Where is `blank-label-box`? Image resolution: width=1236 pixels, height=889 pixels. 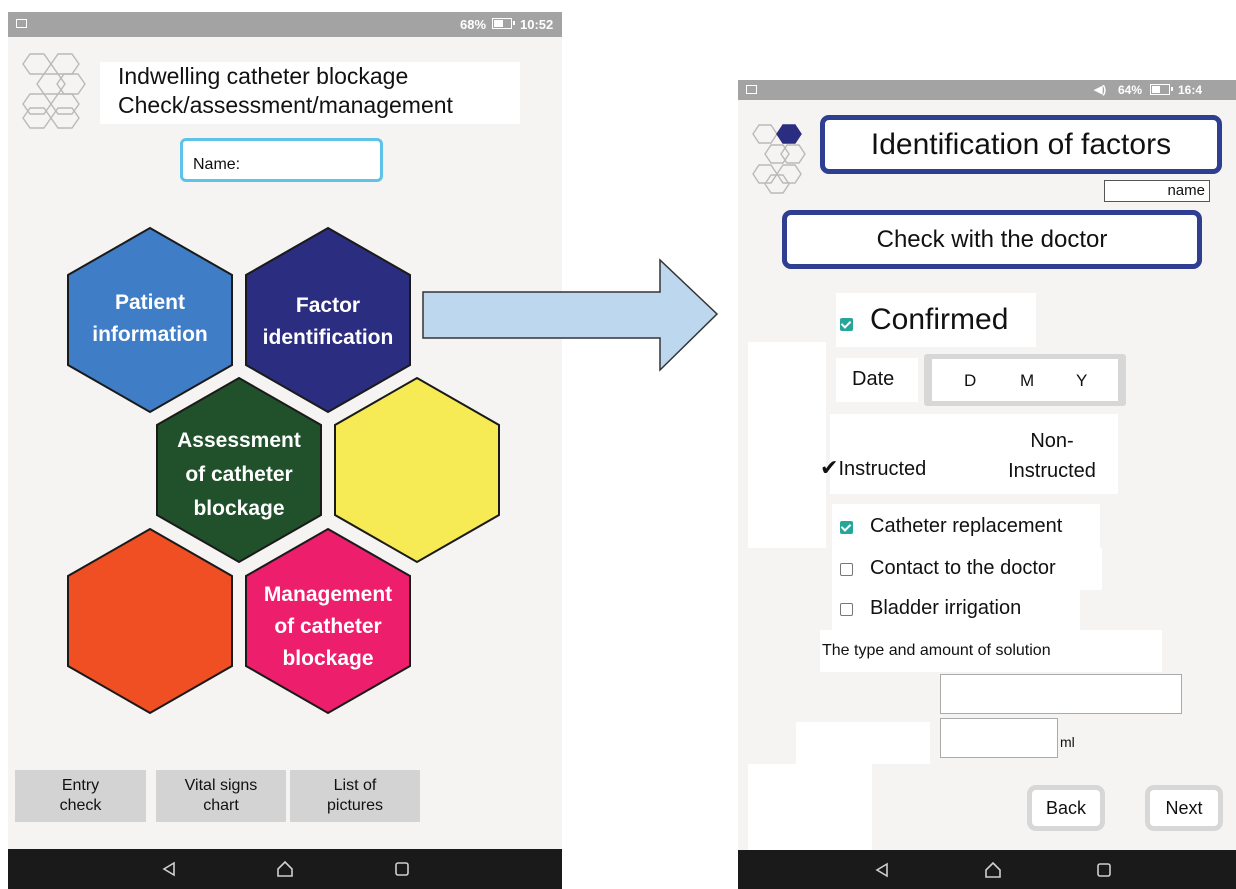
blank-label-box is located at coordinates (863, 743).